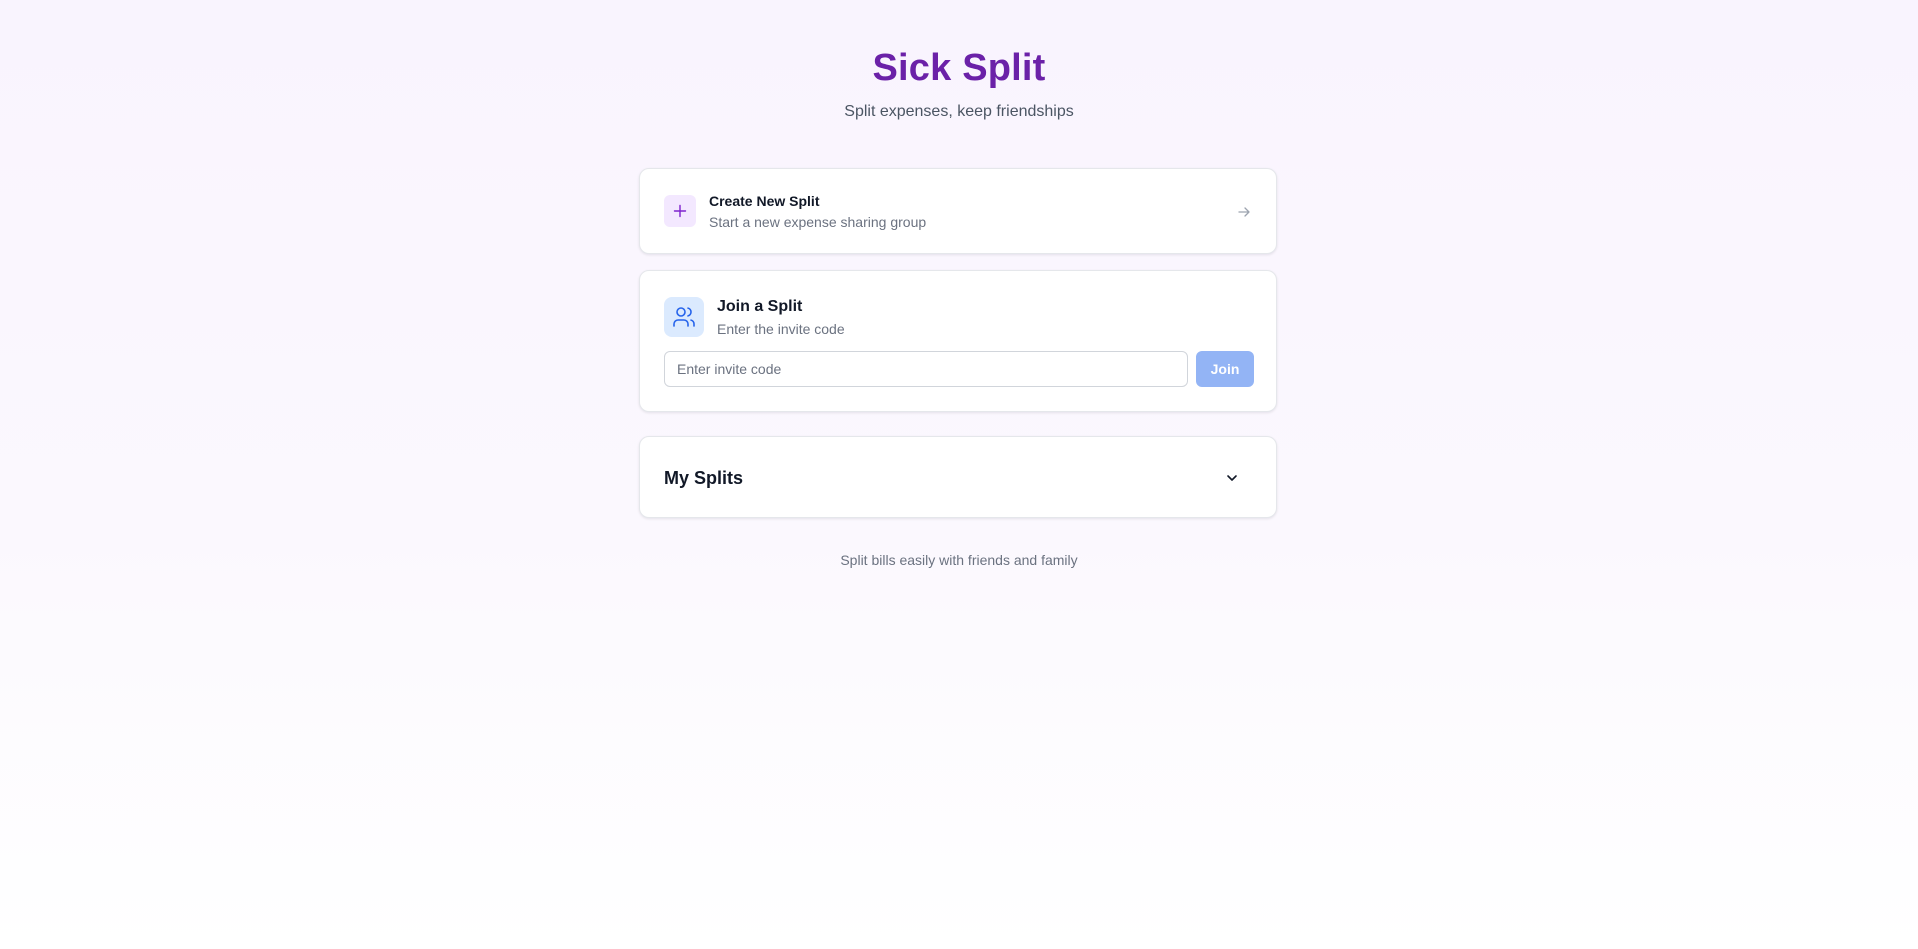 This screenshot has width=1918, height=949. What do you see at coordinates (760, 306) in the screenshot?
I see `join-split-title: Join a Split` at bounding box center [760, 306].